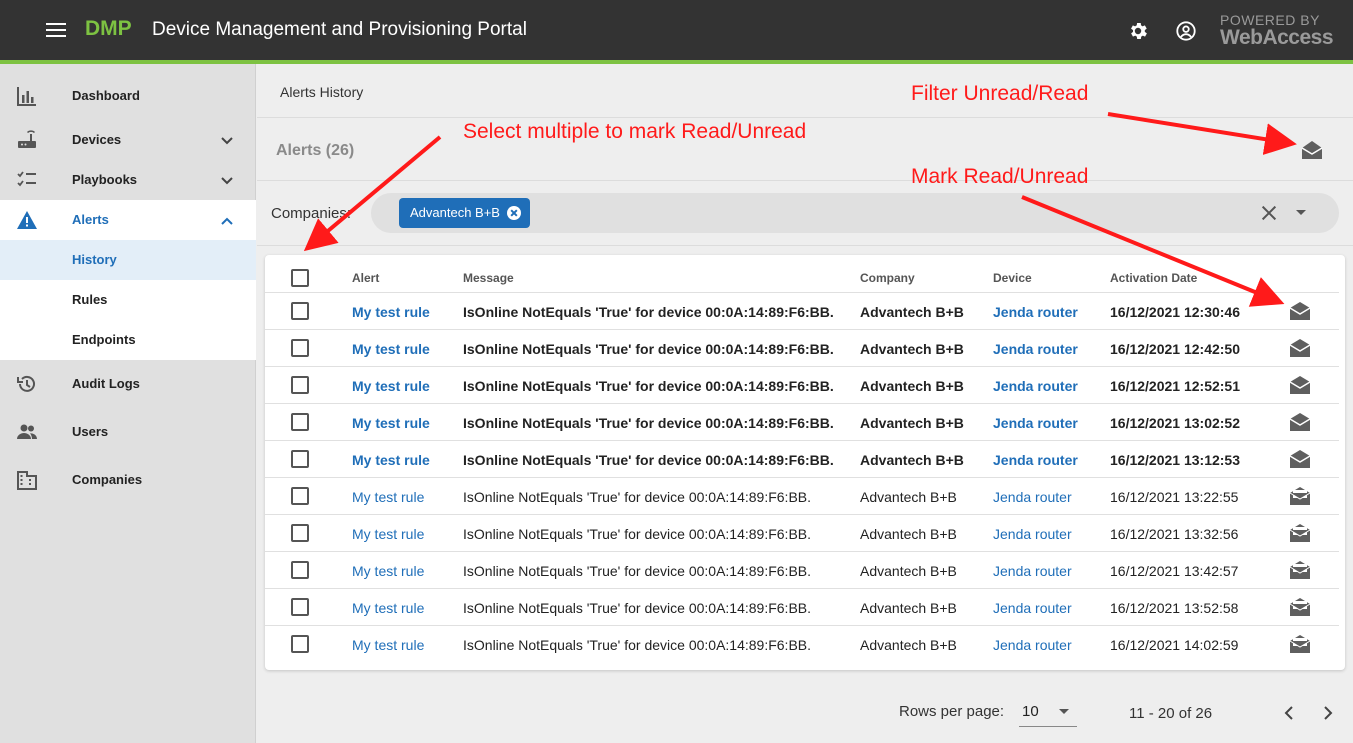 The image size is (1353, 743). I want to click on companies-select: Advantech B+B, so click(855, 213).